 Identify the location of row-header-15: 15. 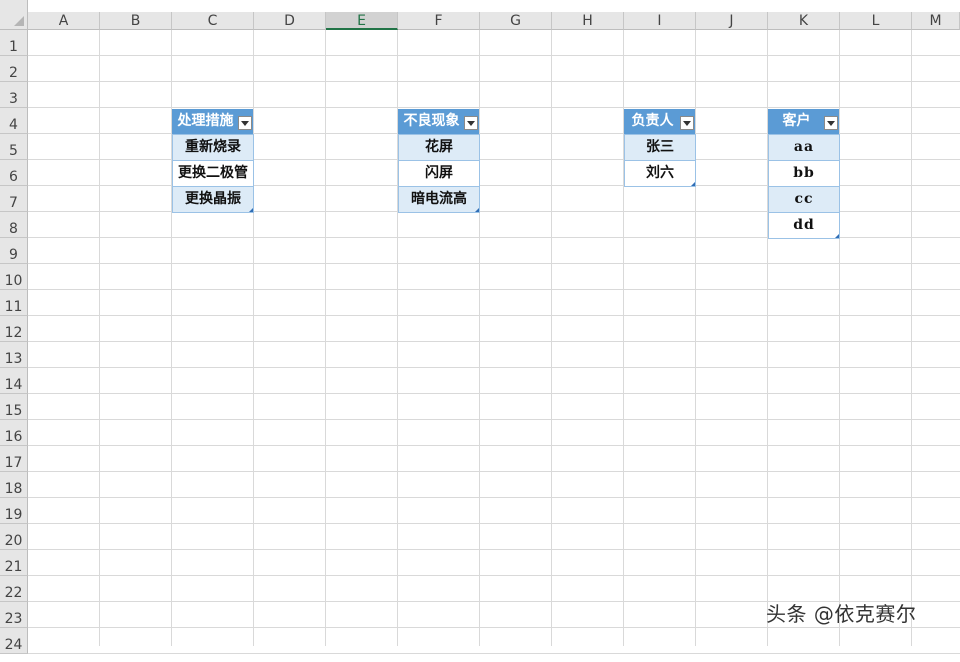
(14, 407).